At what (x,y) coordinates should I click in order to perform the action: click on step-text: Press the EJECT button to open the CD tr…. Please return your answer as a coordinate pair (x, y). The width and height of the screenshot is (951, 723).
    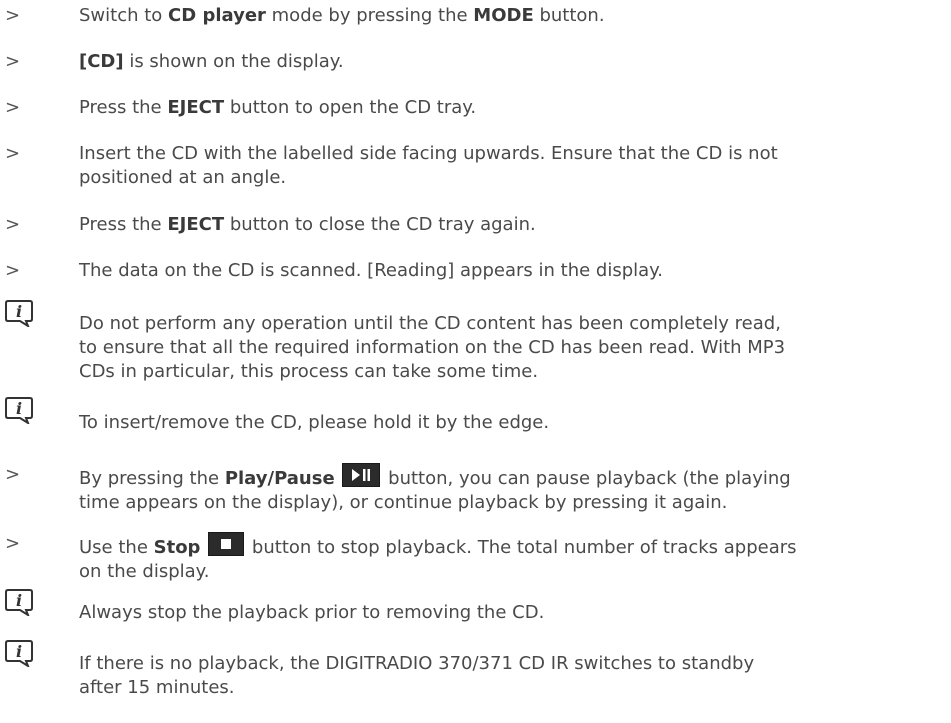
    Looking at the image, I should click on (278, 107).